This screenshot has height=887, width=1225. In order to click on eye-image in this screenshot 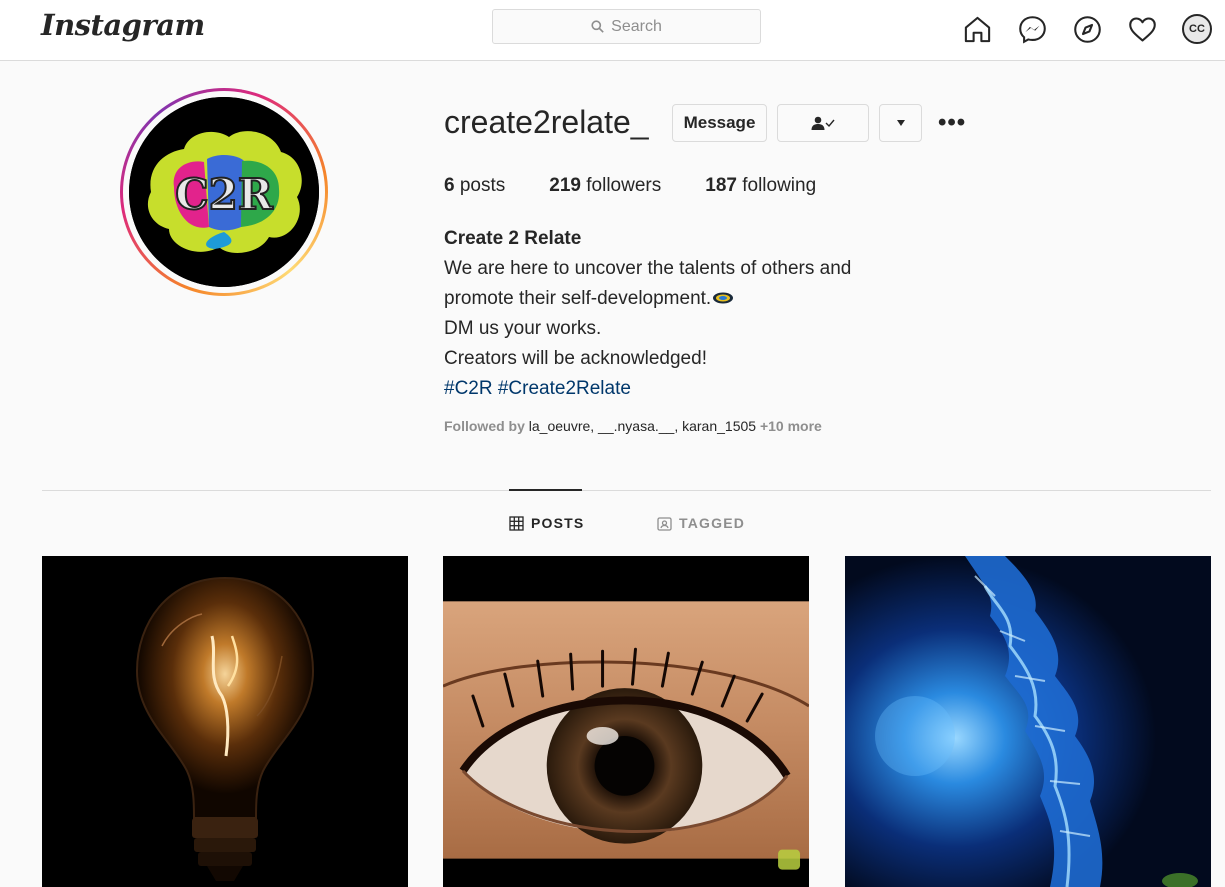, I will do `click(626, 721)`.